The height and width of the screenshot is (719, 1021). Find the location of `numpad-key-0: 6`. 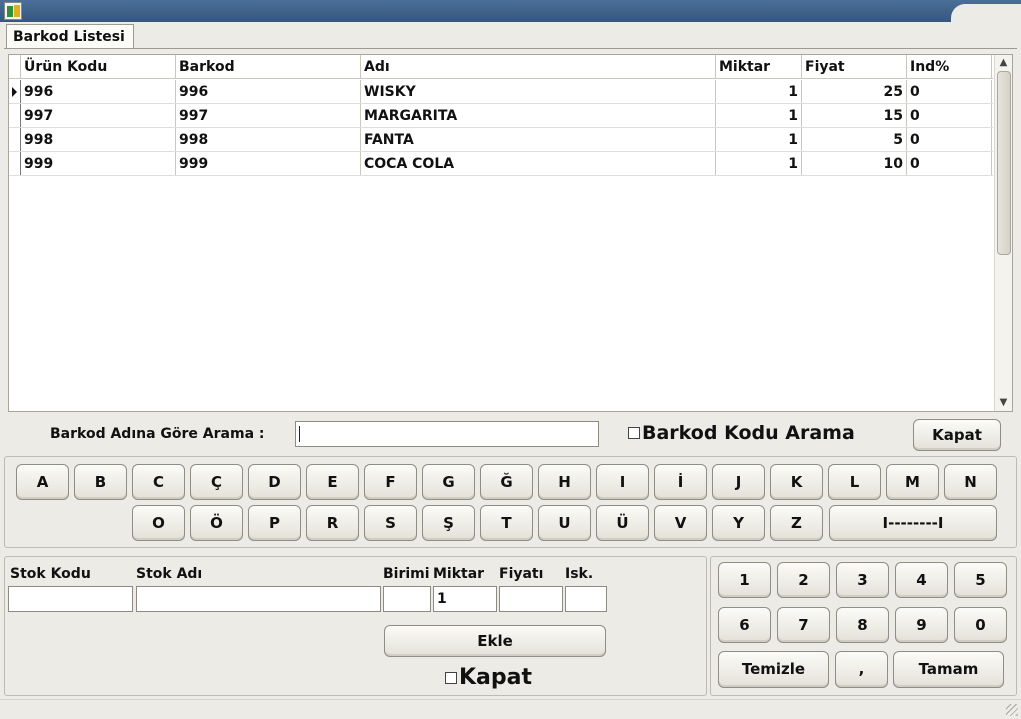

numpad-key-0: 6 is located at coordinates (744, 625).